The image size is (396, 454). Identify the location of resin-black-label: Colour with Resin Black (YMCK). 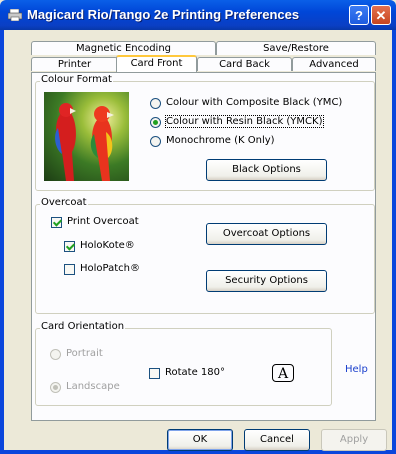
(244, 121).